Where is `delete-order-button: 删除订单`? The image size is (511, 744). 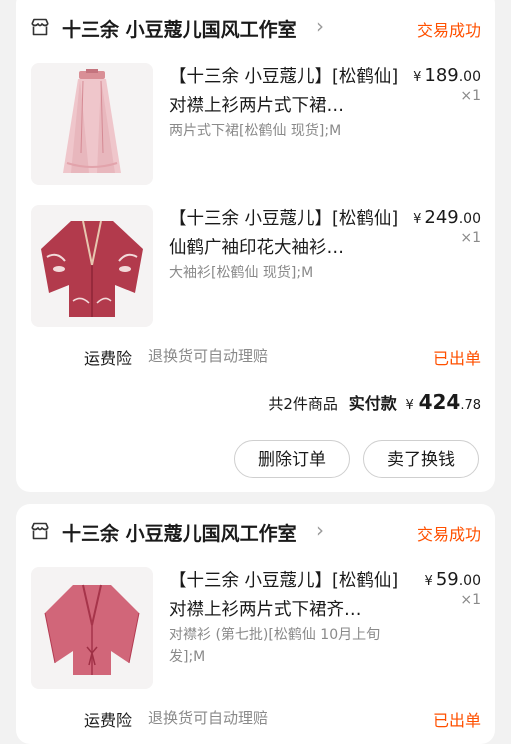
delete-order-button: 删除订单 is located at coordinates (292, 459).